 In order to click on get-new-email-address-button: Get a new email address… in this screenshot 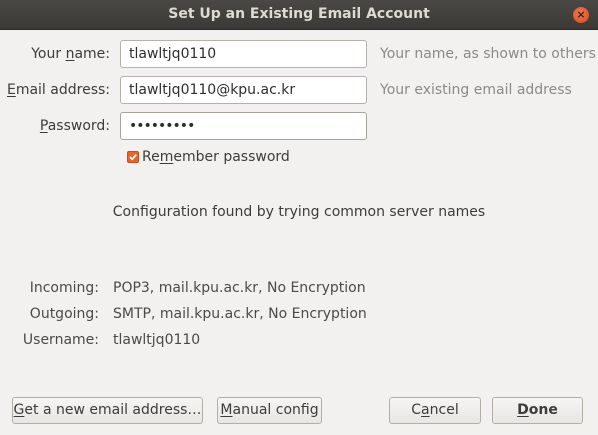, I will do `click(107, 410)`.